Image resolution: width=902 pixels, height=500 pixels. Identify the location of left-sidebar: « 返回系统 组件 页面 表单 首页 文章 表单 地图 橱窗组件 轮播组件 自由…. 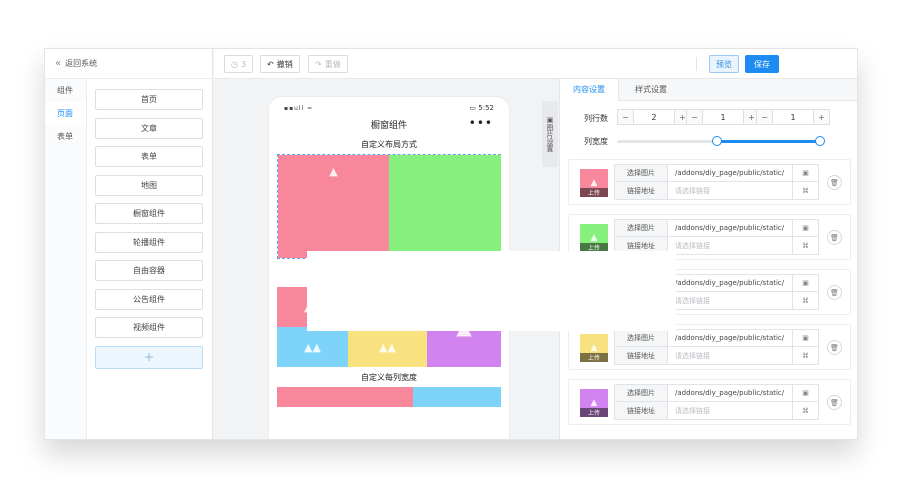
(129, 244).